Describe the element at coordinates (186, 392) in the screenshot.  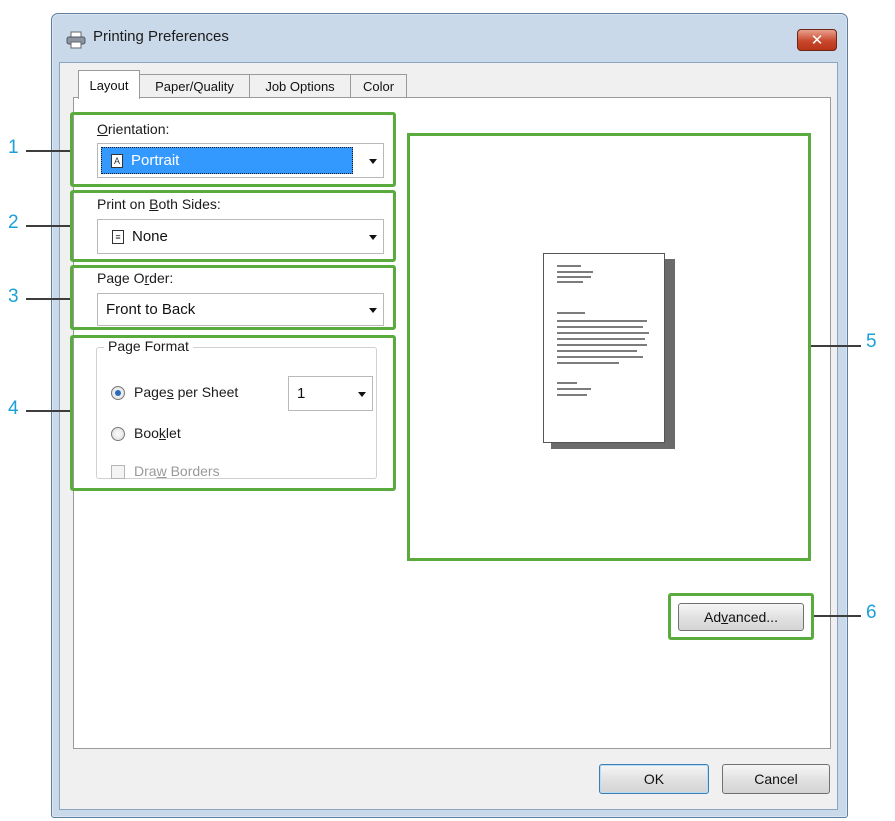
I see `pages-per-sheet-label: Pages per Sheet` at that location.